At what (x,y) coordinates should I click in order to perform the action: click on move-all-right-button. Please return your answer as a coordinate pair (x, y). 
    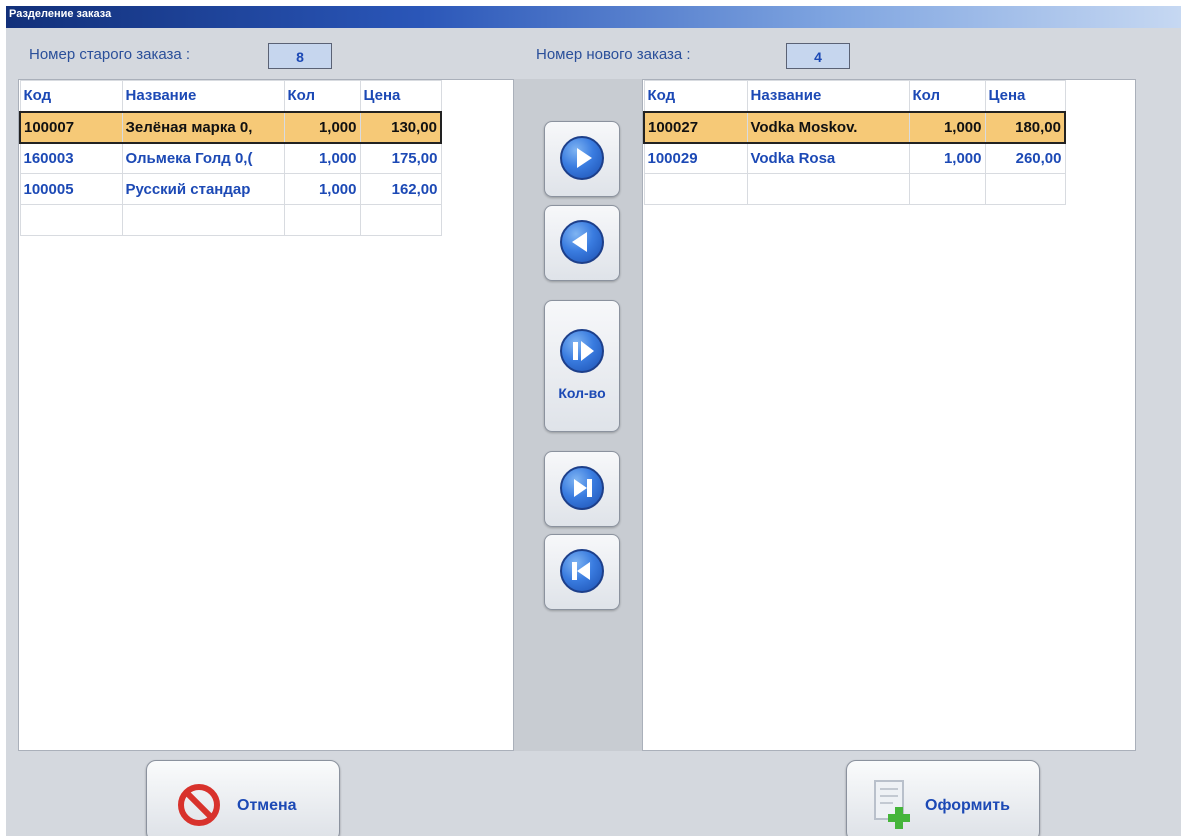
    Looking at the image, I should click on (582, 489).